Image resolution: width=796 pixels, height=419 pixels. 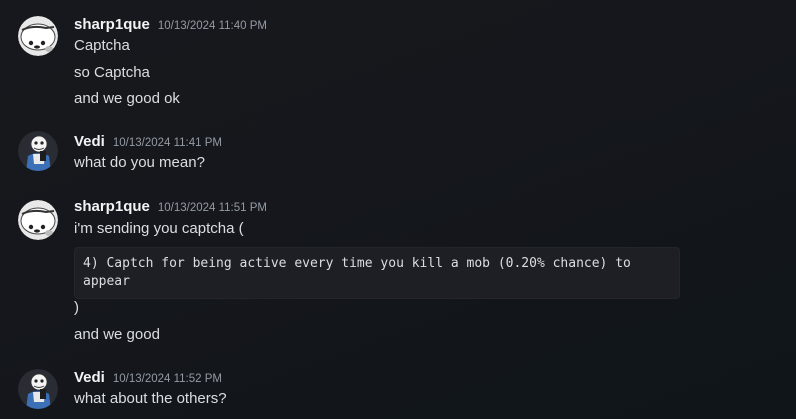 What do you see at coordinates (212, 208) in the screenshot?
I see `timestamp: 10/13/2024 11:51 PM` at bounding box center [212, 208].